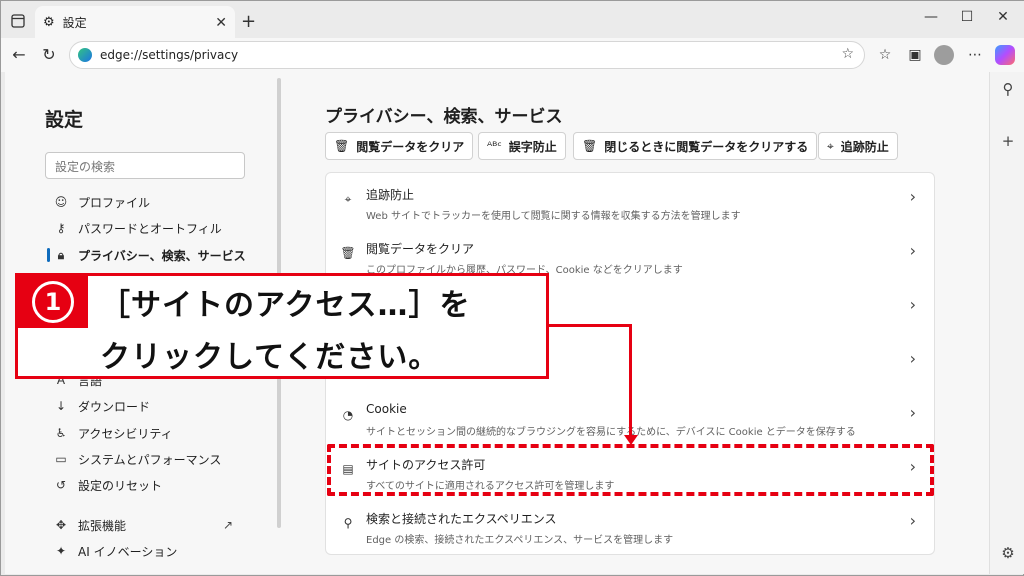 The height and width of the screenshot is (576, 1024). What do you see at coordinates (135, 22) in the screenshot?
I see `tab-settings: ⚙ 設定 ✕` at bounding box center [135, 22].